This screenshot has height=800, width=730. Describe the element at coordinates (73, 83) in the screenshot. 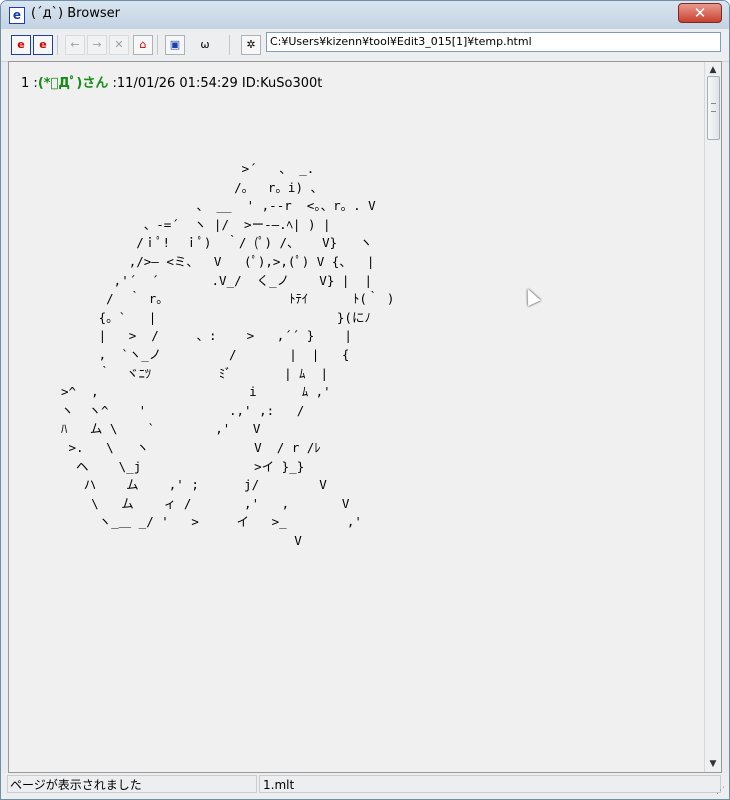

I see `post-author-name: (*ﾟДﾟ)さん` at that location.